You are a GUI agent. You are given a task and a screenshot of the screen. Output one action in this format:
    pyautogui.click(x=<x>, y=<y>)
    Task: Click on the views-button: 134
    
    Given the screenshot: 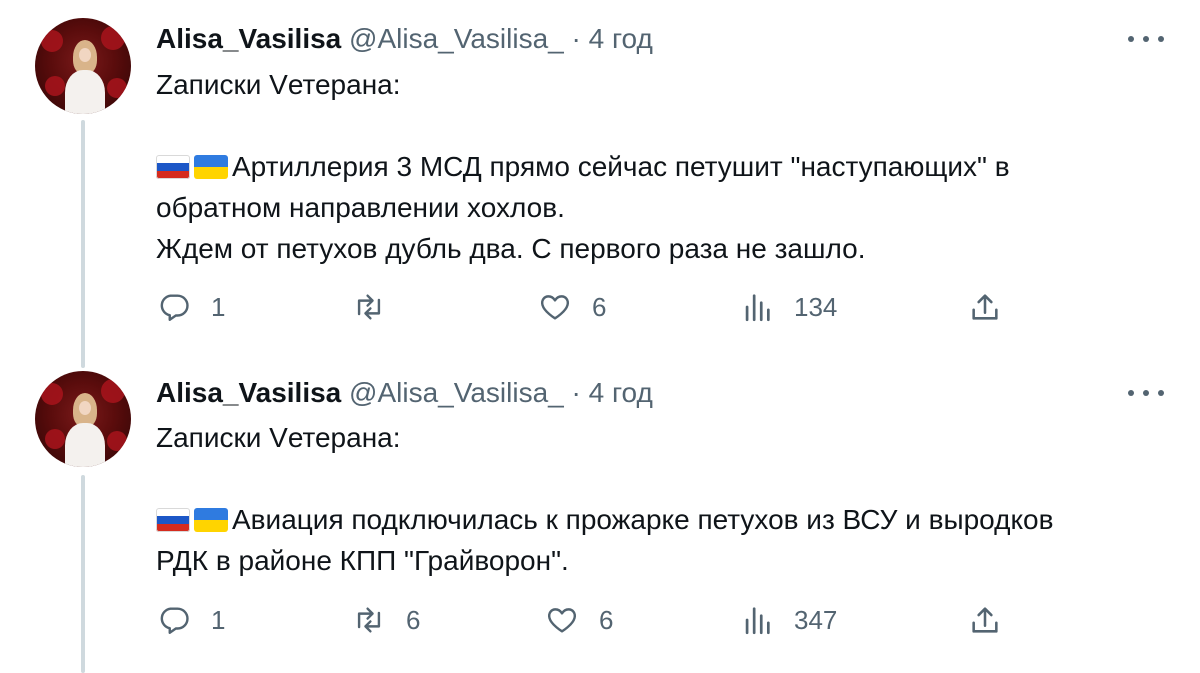 What is the action you would take?
    pyautogui.click(x=788, y=307)
    